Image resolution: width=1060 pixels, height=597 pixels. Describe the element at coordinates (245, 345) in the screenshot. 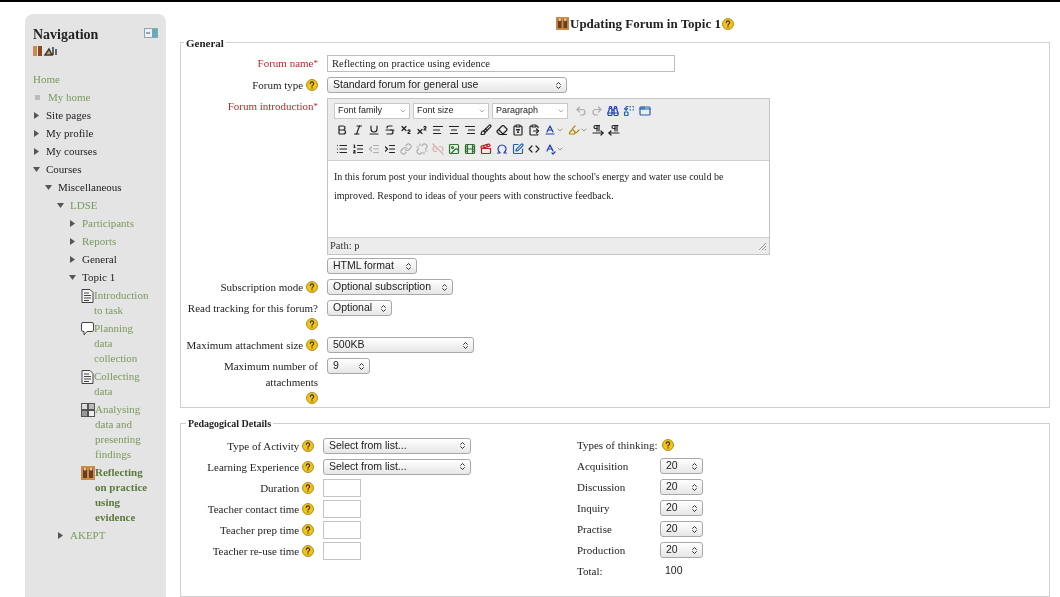

I see `field-label: Maximum attachment size` at that location.